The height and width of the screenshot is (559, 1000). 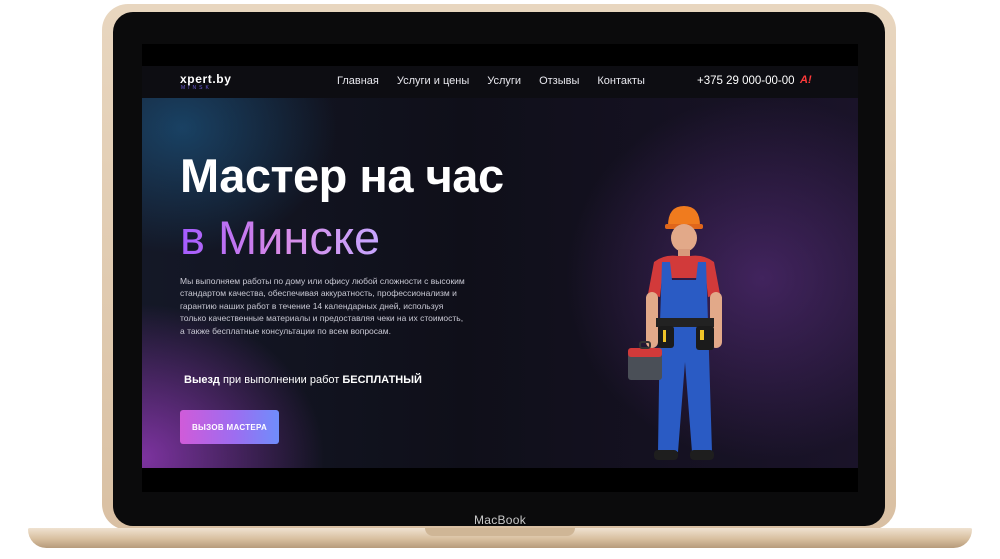 I want to click on screen-bottom-bar, so click(x=500, y=480).